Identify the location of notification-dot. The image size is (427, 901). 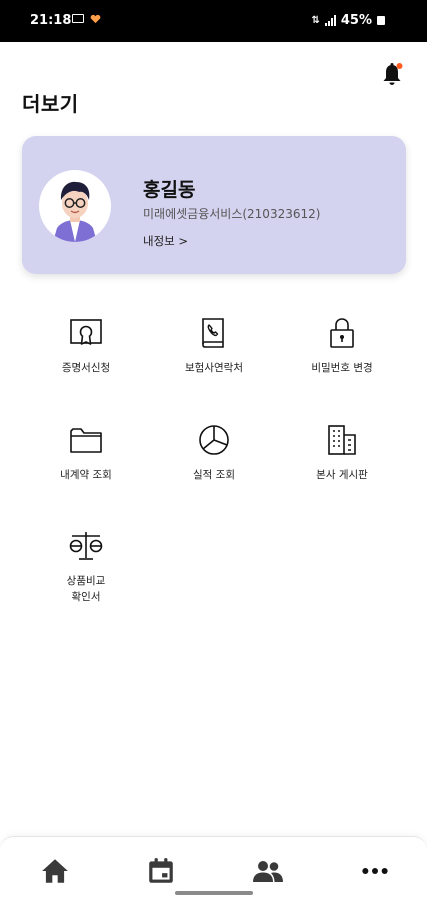
(399, 66).